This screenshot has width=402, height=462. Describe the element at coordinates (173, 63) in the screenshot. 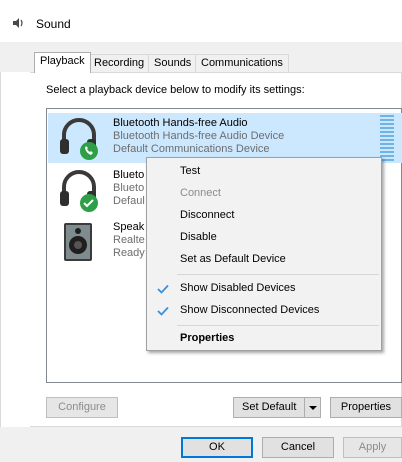

I see `tab-sounds: Sounds` at that location.